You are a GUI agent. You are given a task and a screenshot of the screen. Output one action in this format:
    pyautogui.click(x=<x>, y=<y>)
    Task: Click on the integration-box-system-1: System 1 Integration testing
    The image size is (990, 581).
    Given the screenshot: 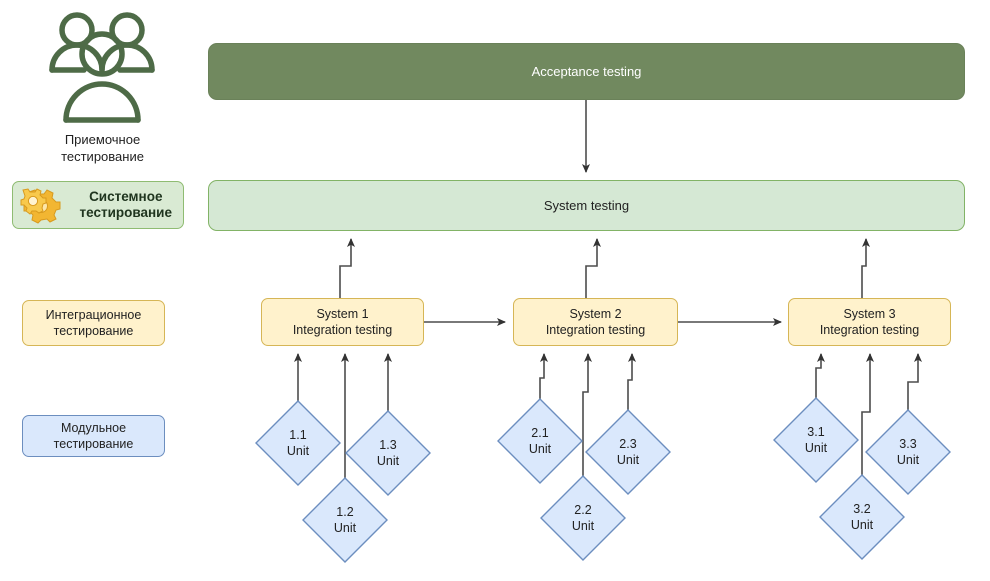 What is the action you would take?
    pyautogui.click(x=342, y=322)
    